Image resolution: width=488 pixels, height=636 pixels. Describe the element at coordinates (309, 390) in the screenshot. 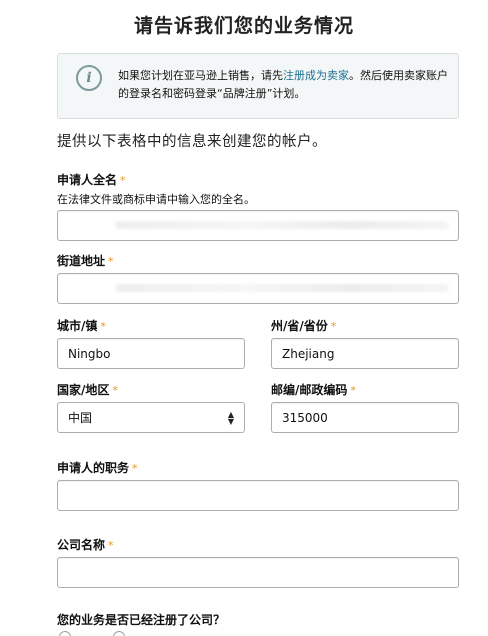

I see `postal-label-text: 邮编/邮政编码` at that location.